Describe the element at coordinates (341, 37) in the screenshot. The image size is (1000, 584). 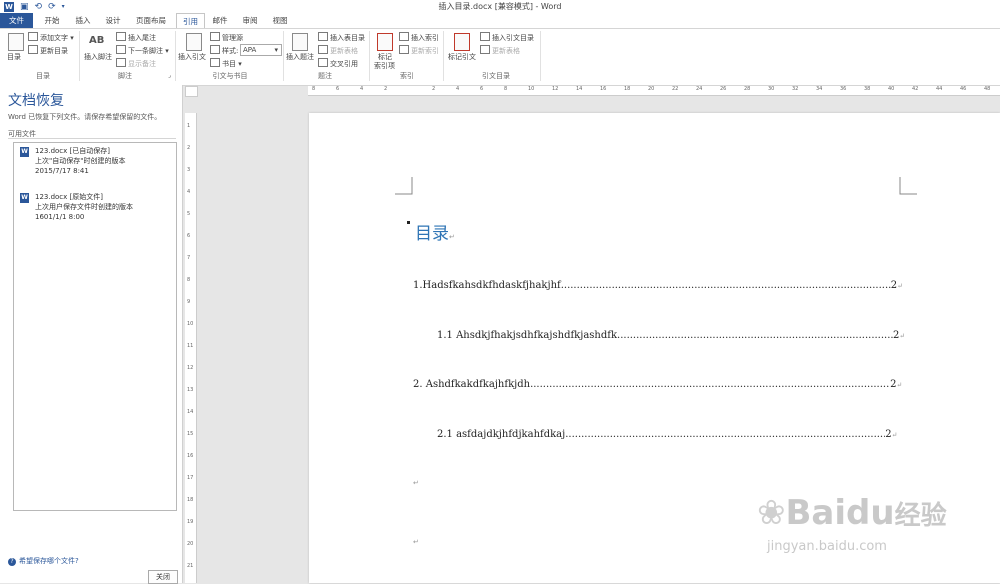
I see `insert-table-of-figures-button: 插入表目录` at that location.